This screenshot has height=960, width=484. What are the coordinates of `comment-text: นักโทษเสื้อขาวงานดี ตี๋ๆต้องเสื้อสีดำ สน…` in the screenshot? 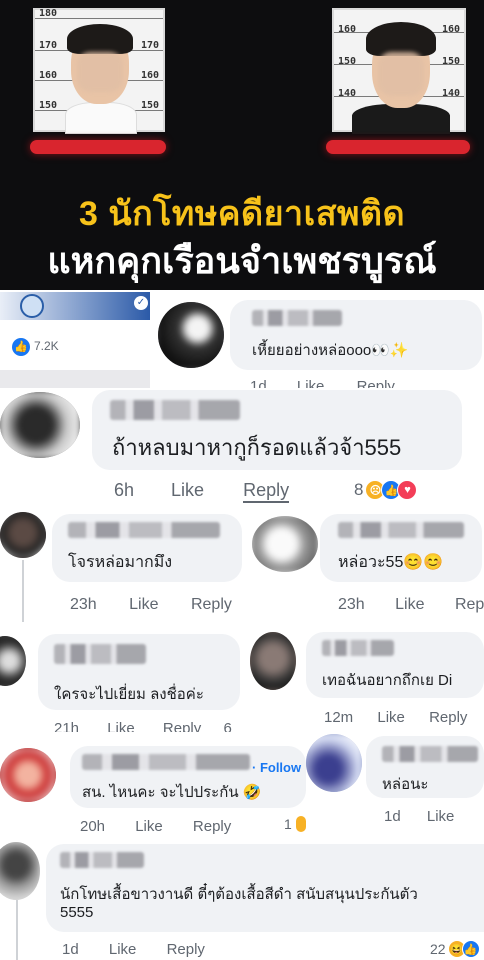 It's located at (239, 894).